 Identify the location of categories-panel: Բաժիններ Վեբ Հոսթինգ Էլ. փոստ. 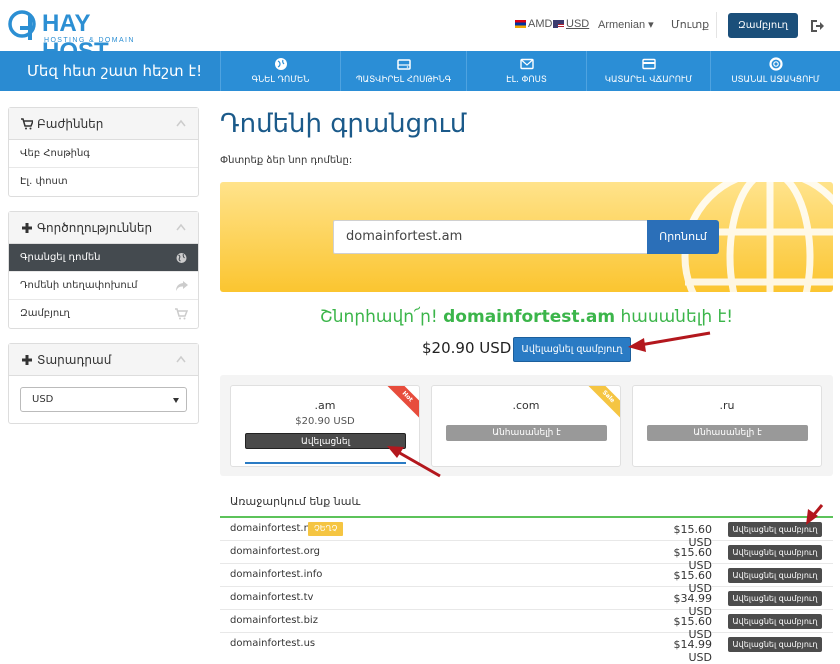
(103, 152).